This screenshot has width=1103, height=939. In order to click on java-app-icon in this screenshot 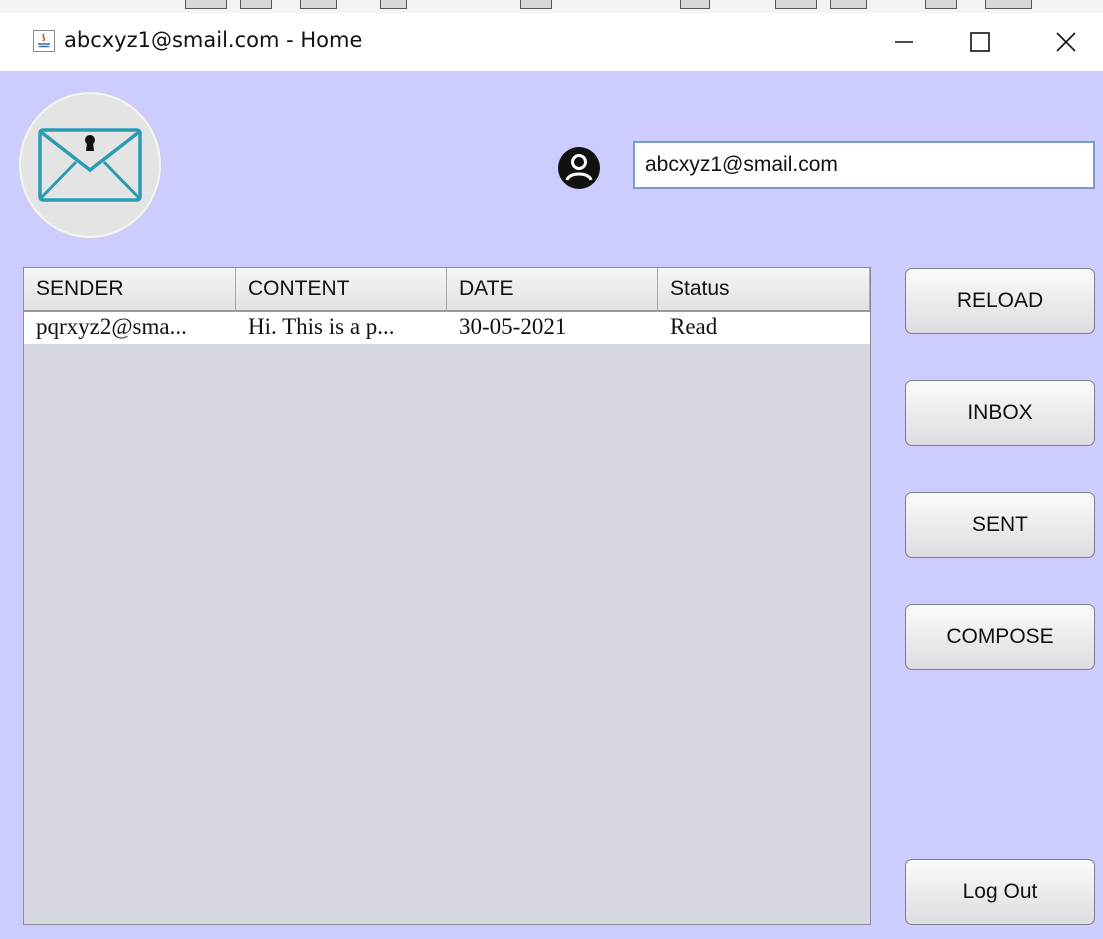, I will do `click(44, 41)`.